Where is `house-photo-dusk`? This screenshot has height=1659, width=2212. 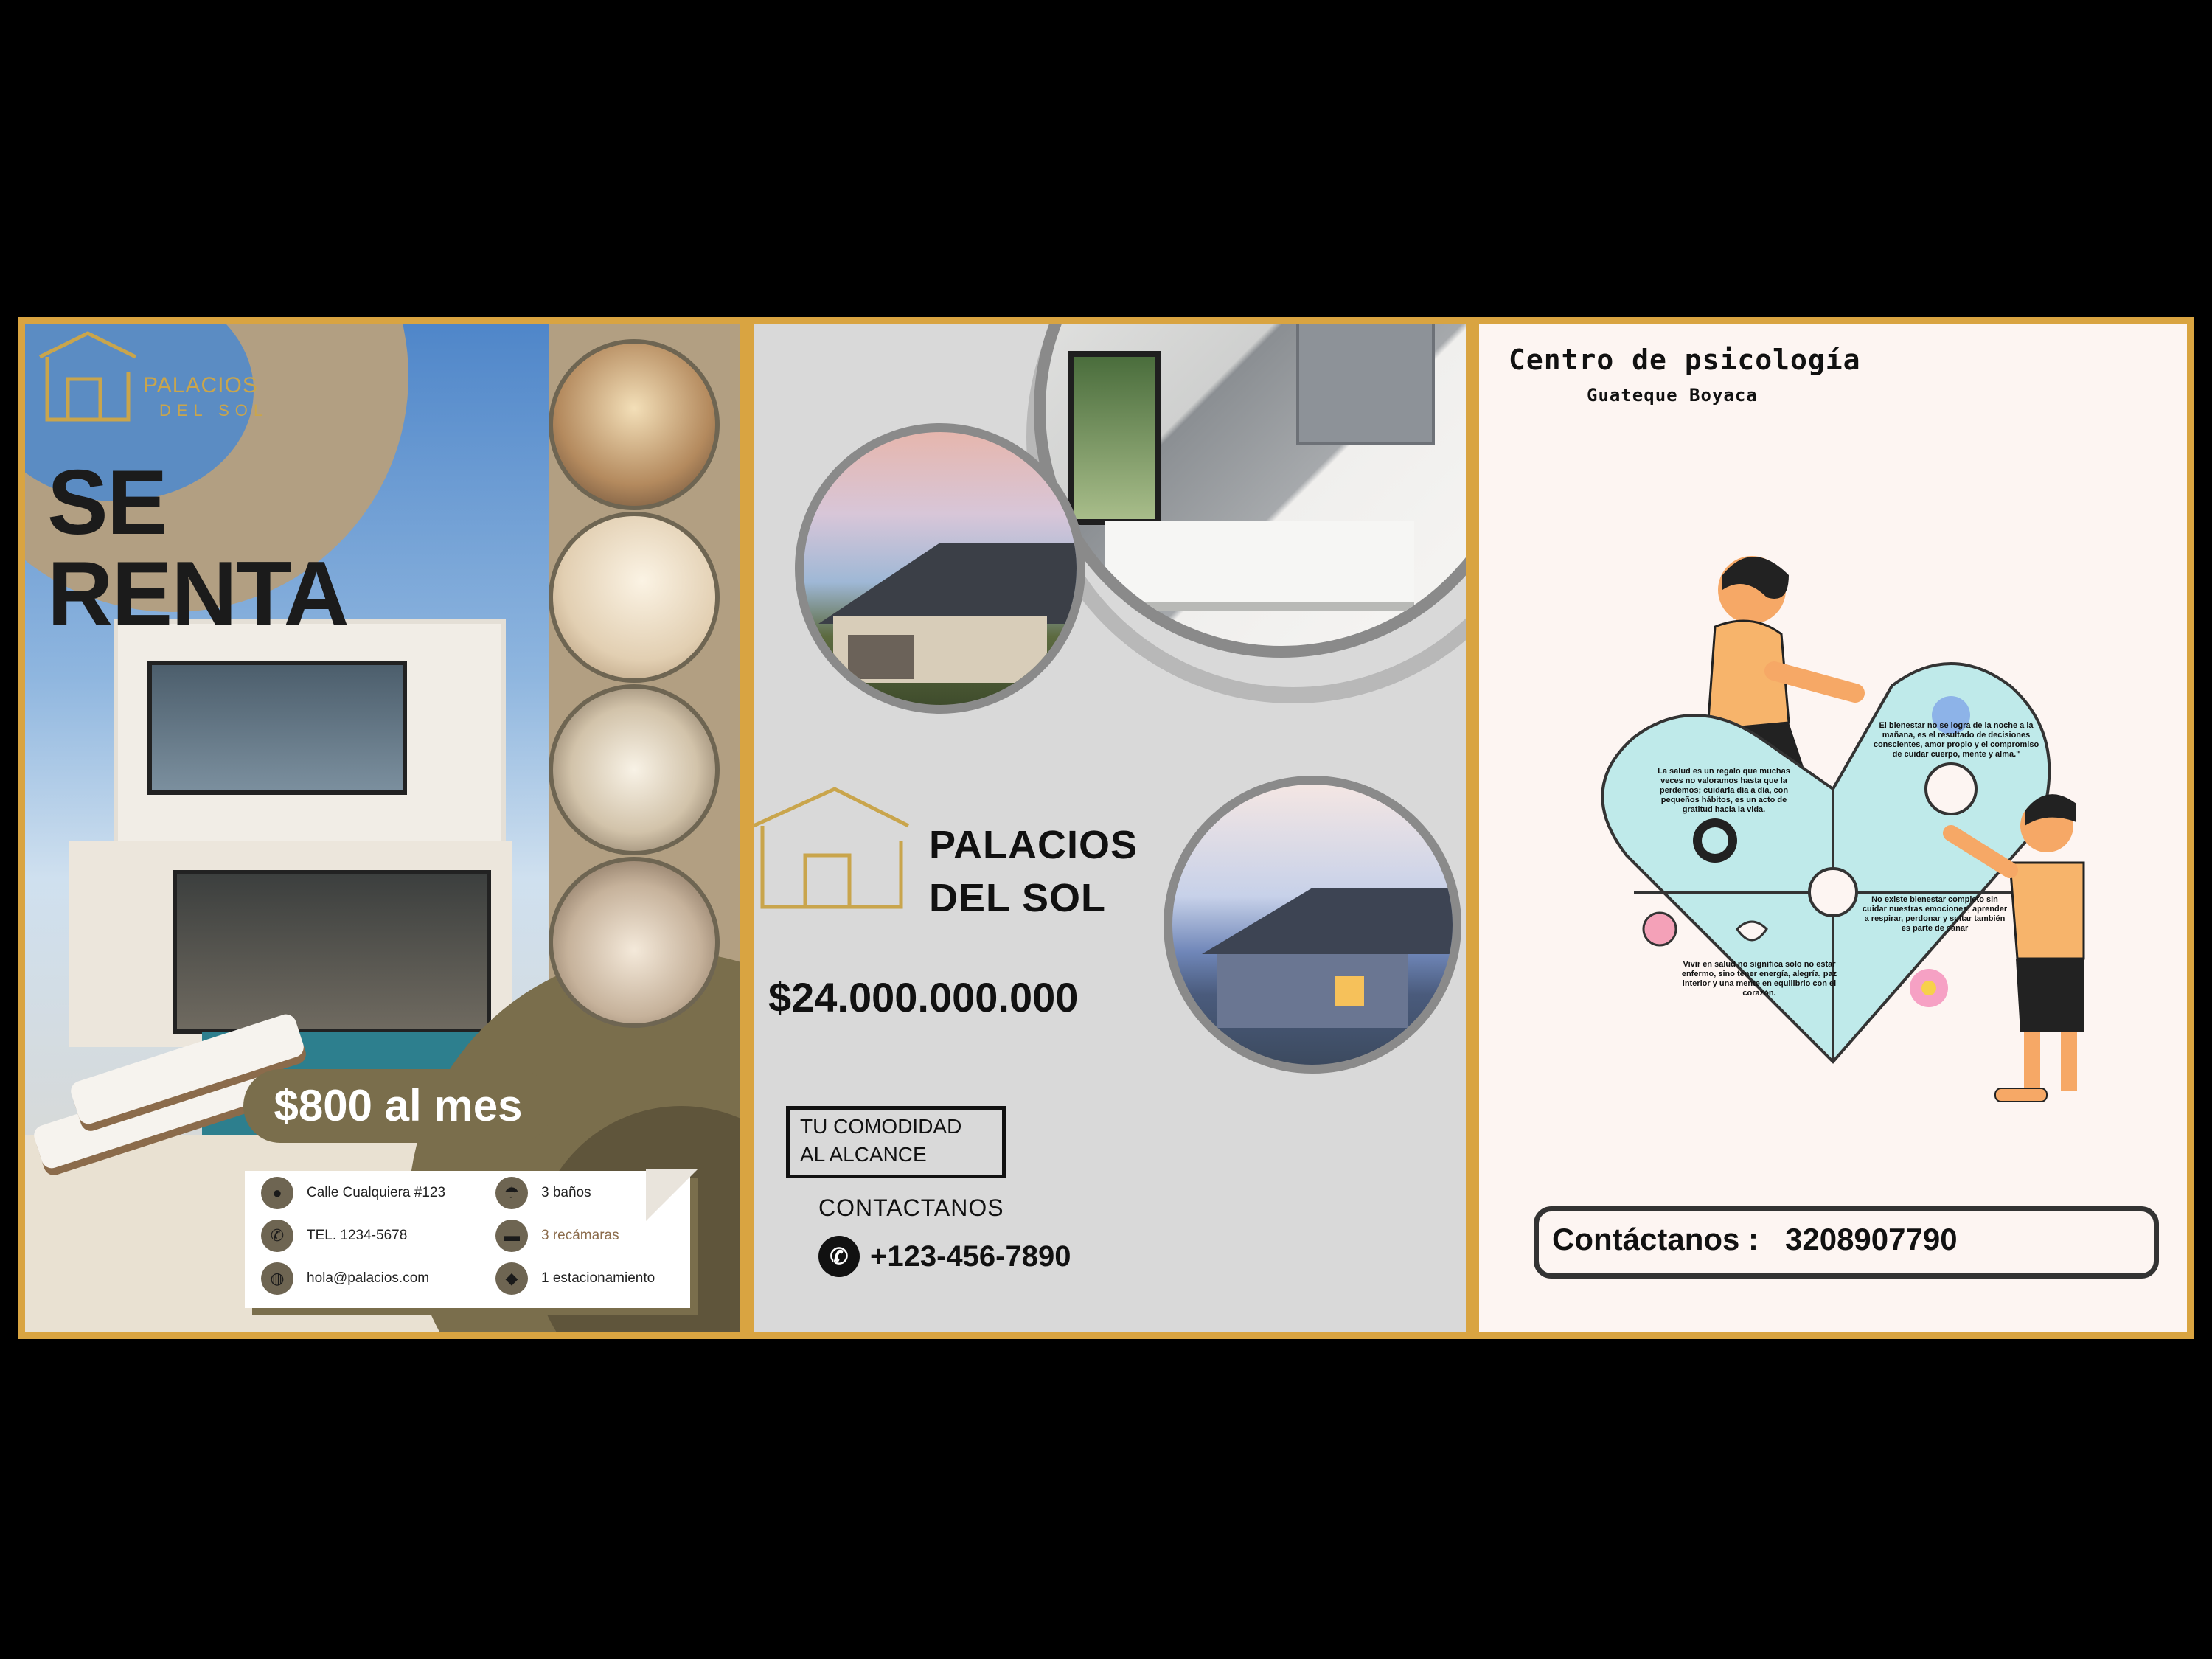
house-photo-dusk is located at coordinates (940, 568).